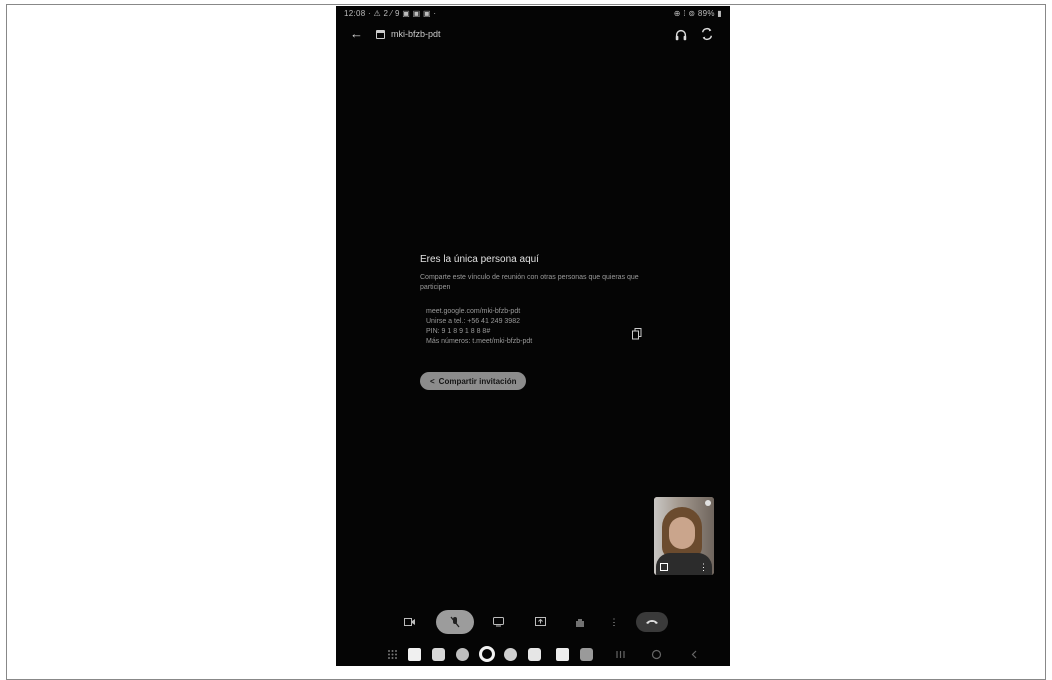  What do you see at coordinates (479, 341) in the screenshot?
I see `meeting-more-numbers: Más números: t.meet/mki-bfzb-pdt` at bounding box center [479, 341].